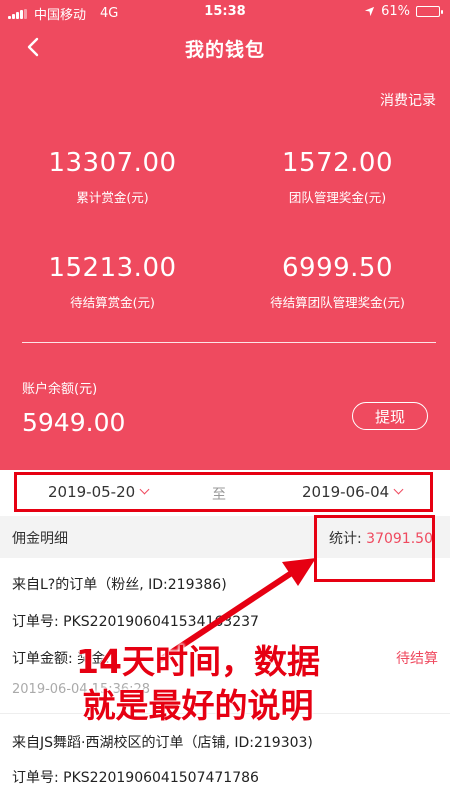 This screenshot has width=450, height=800. Describe the element at coordinates (60, 389) in the screenshot. I see `balance-label: 账户余额(元)` at that location.